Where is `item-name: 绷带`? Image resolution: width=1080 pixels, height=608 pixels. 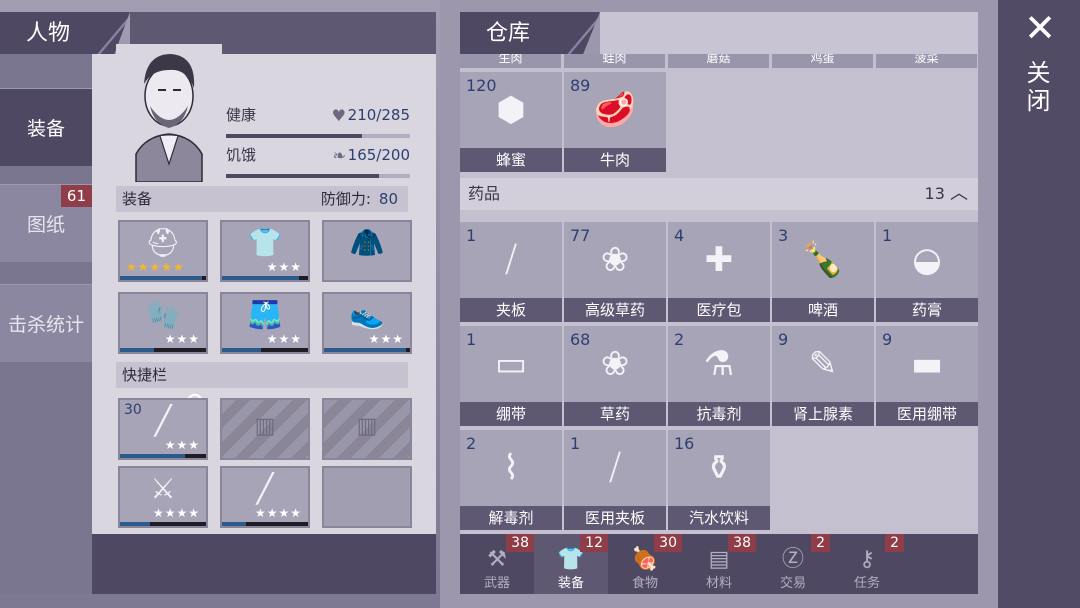 item-name: 绷带 is located at coordinates (511, 414).